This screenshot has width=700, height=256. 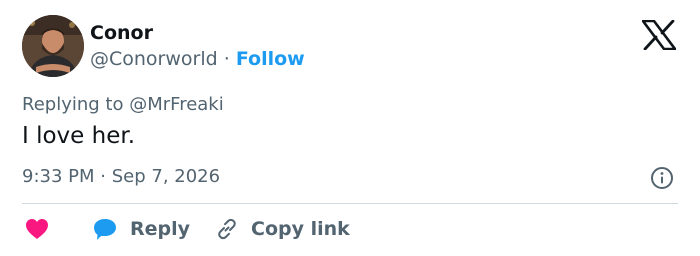 I want to click on author-handle: @Conorworld, so click(x=154, y=59).